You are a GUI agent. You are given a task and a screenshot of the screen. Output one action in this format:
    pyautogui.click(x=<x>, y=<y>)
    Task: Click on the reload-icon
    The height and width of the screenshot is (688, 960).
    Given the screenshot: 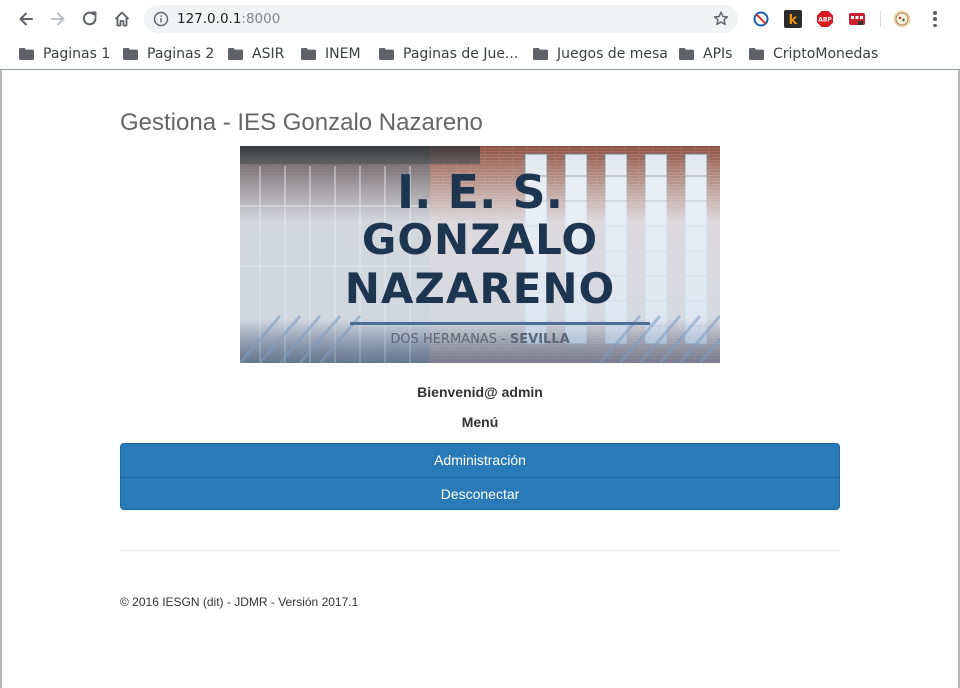 What is the action you would take?
    pyautogui.click(x=89, y=18)
    